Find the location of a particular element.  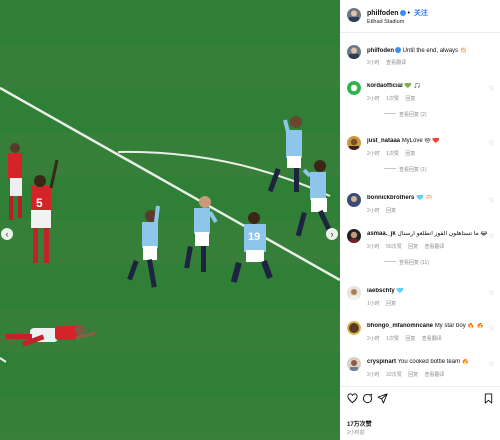

action-bar: 17万次赞 2小时前 is located at coordinates (420, 413).